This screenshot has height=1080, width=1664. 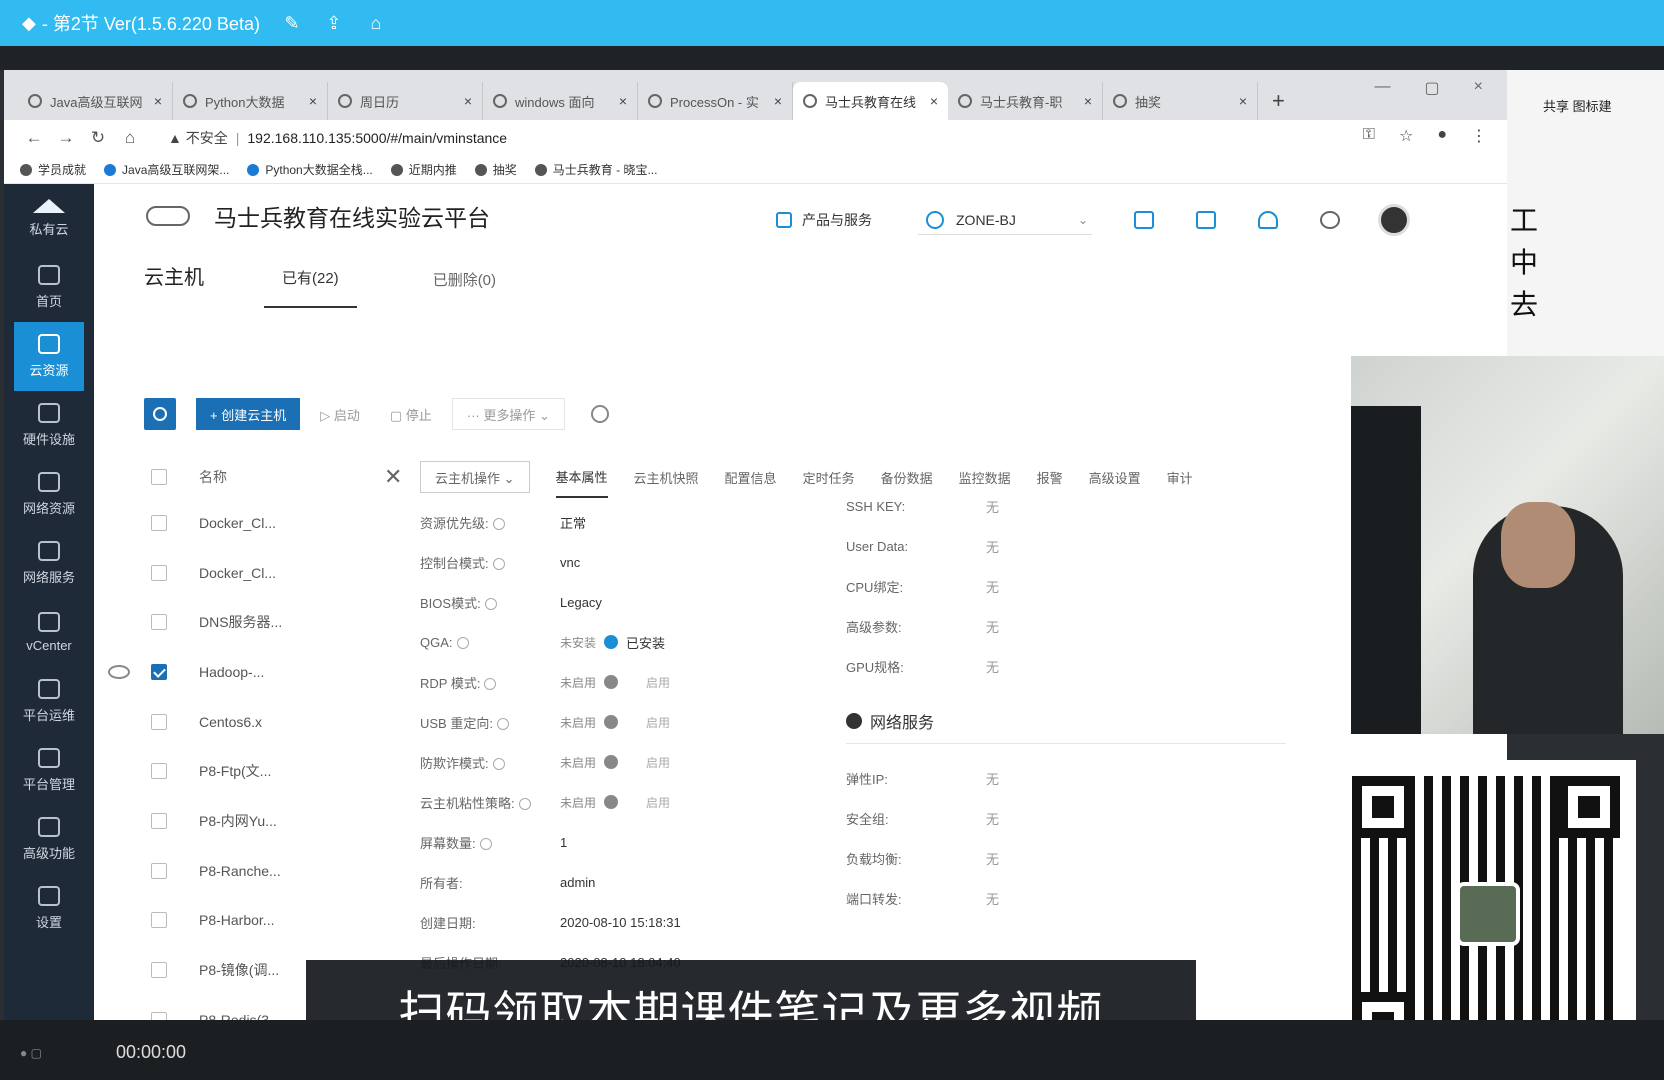 I want to click on profile-icon: ●, so click(x=1442, y=136).